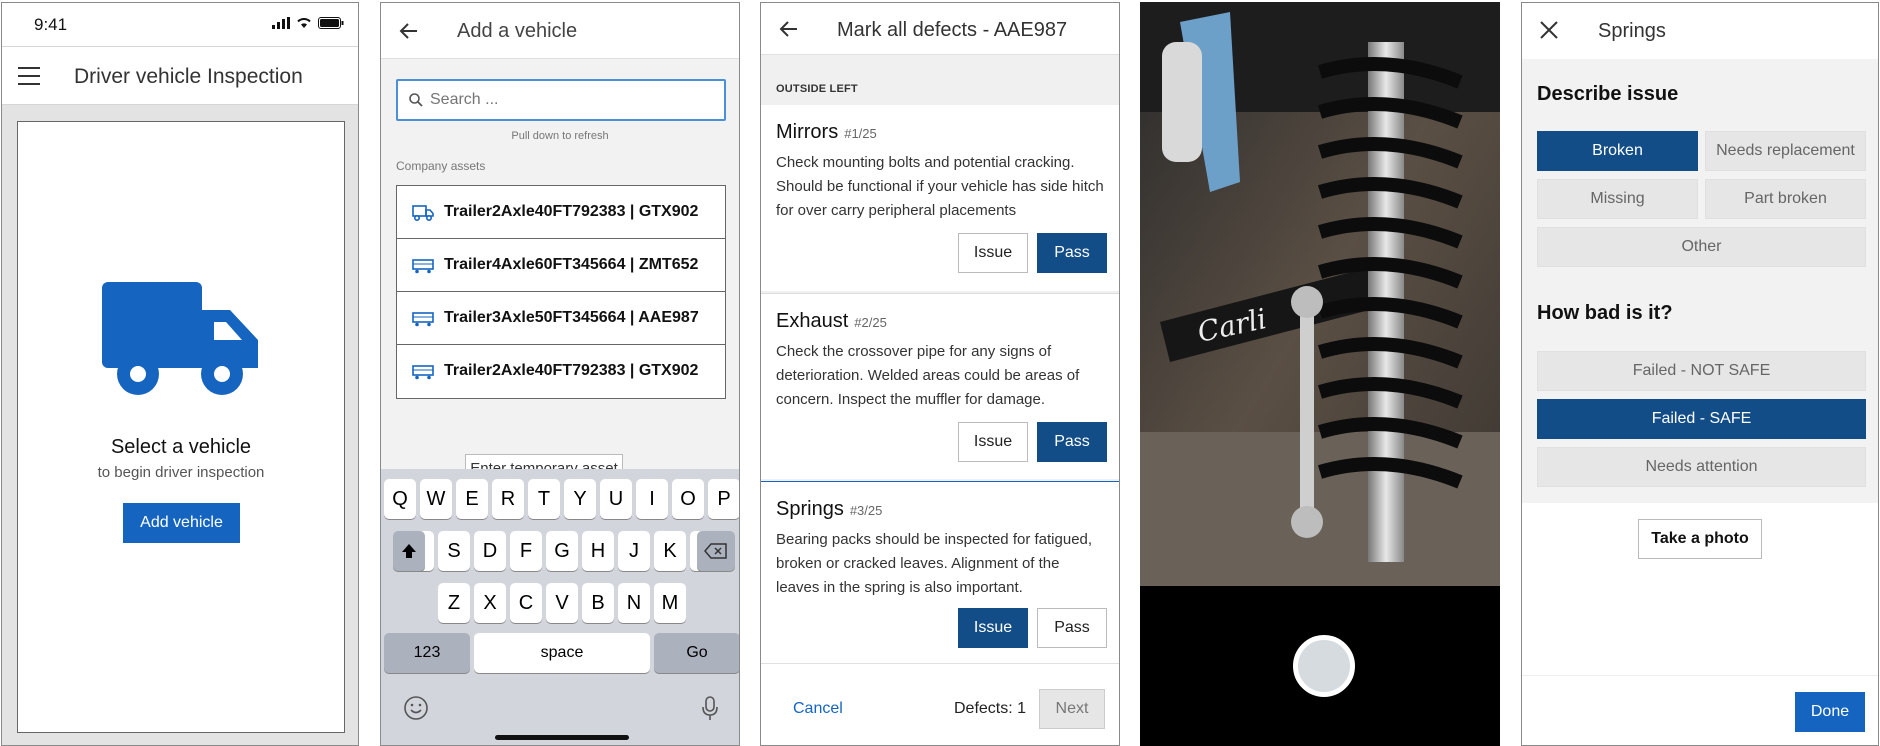  Describe the element at coordinates (1830, 712) in the screenshot. I see `done-button: Done` at that location.